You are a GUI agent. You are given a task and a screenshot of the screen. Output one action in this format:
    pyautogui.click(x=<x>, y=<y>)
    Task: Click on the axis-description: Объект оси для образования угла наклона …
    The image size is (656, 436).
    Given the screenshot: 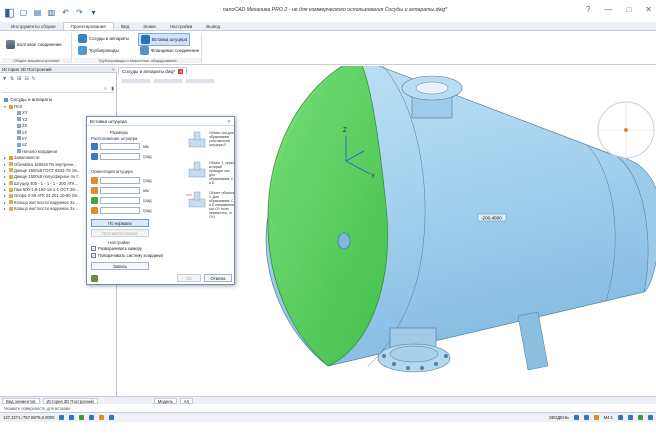 What is the action you would take?
    pyautogui.click(x=221, y=139)
    